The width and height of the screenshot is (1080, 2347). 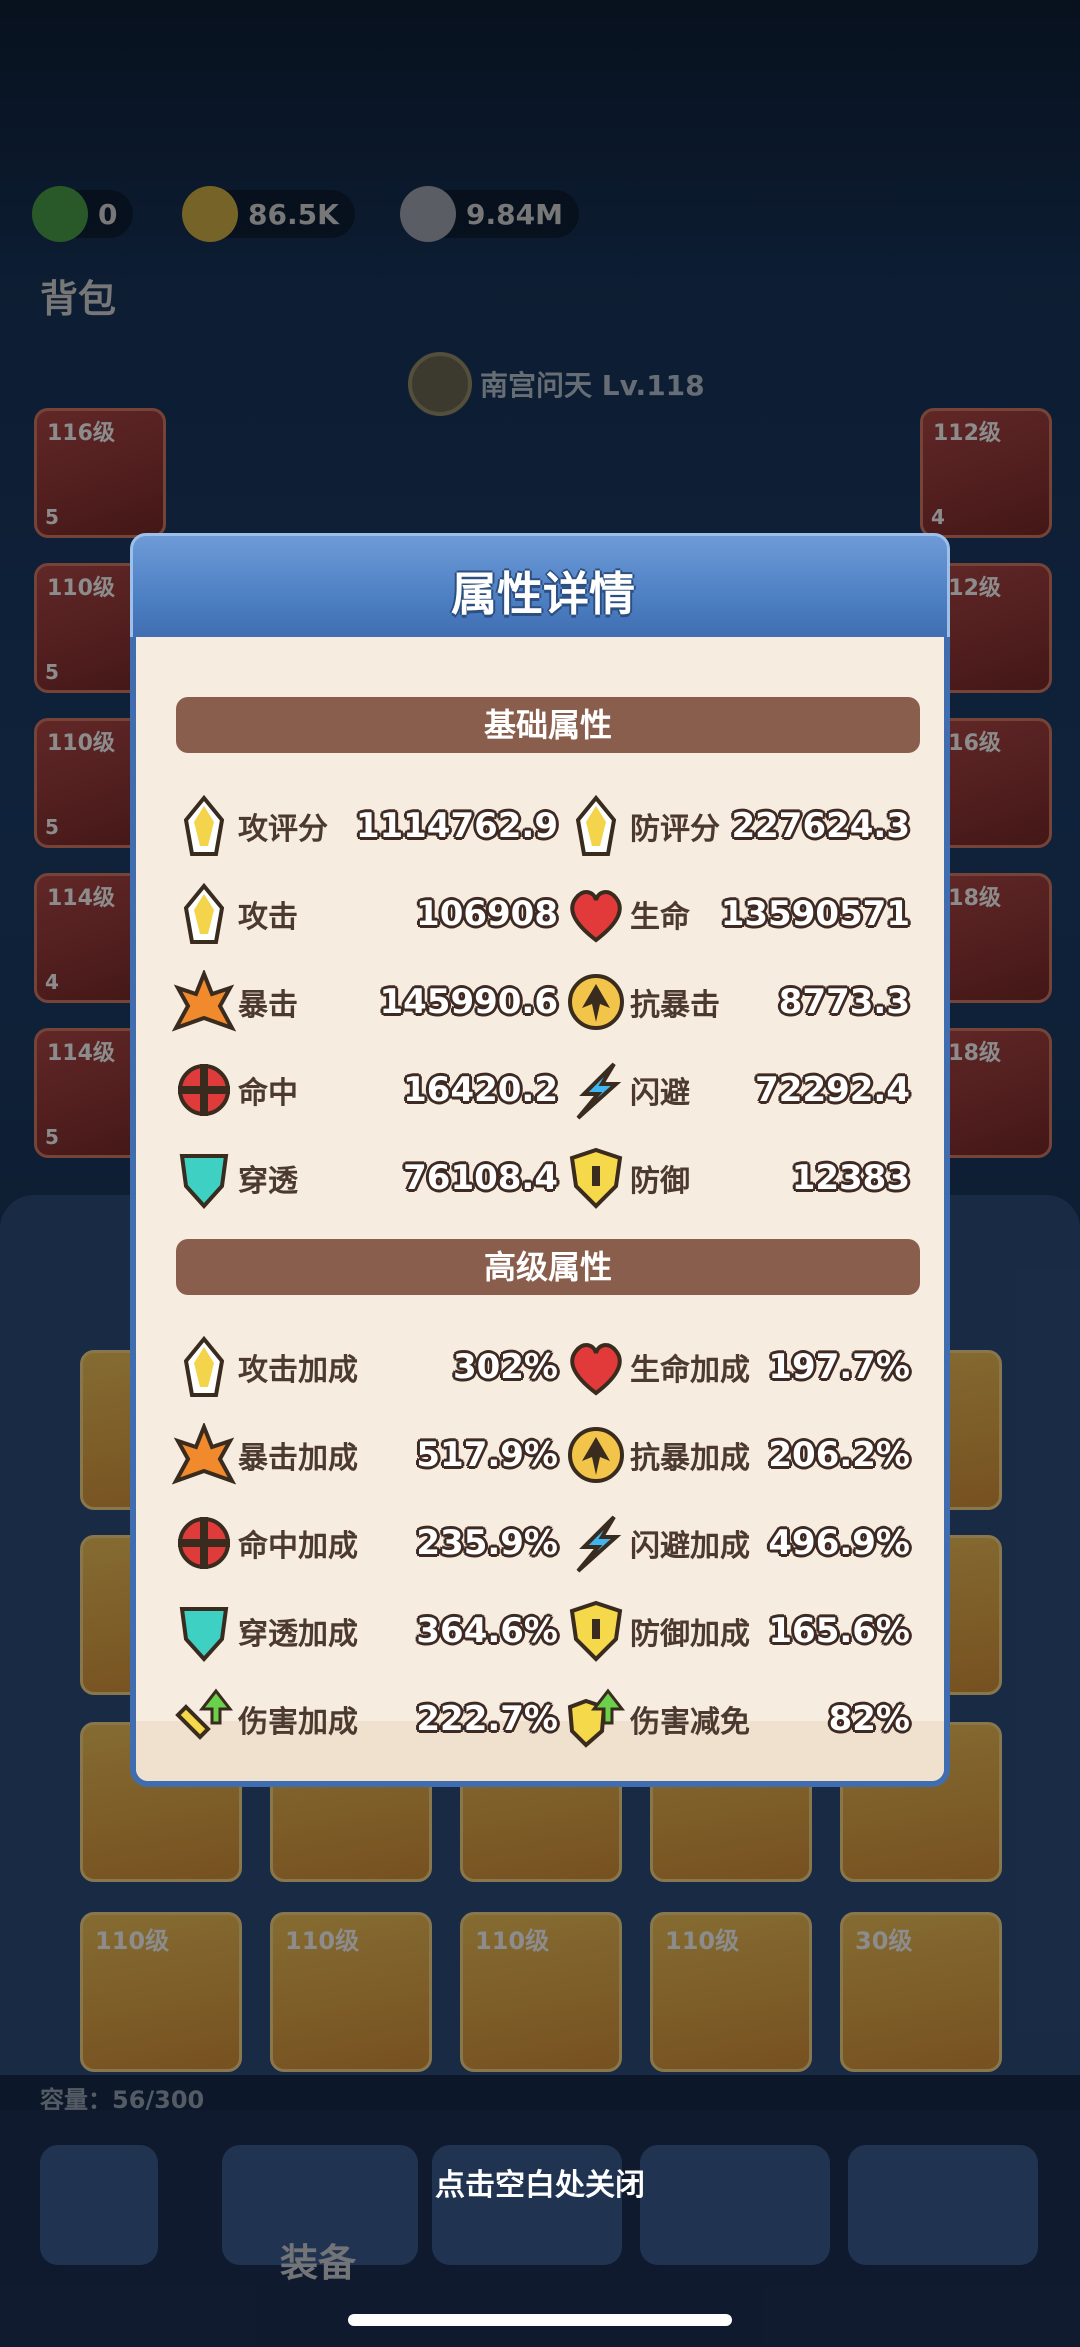 What do you see at coordinates (204, 825) in the screenshot?
I see `attack-rating-icon` at bounding box center [204, 825].